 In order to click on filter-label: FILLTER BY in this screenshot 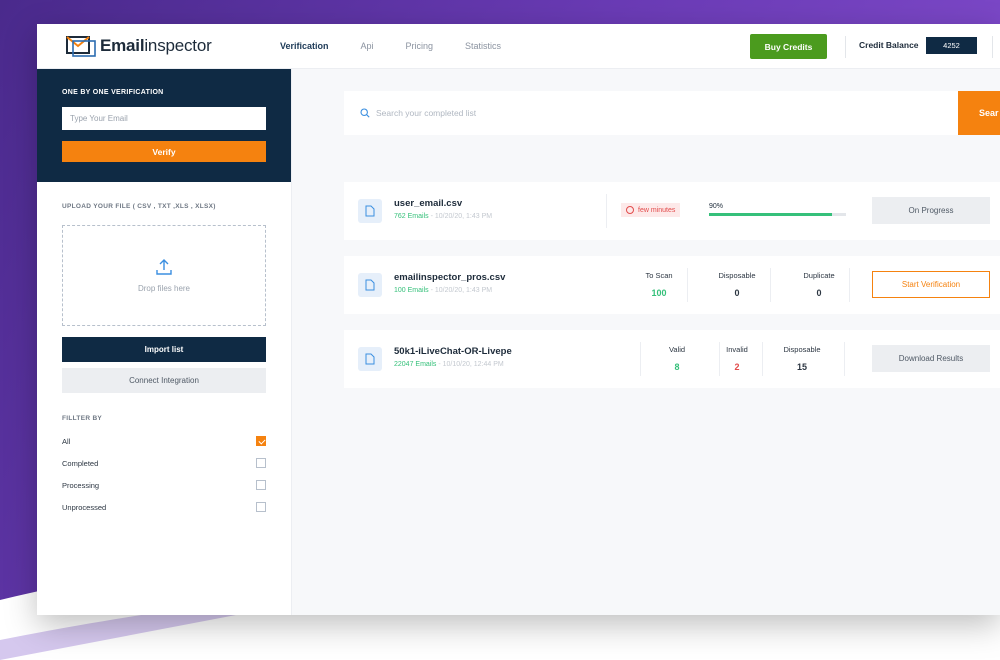, I will do `click(82, 418)`.